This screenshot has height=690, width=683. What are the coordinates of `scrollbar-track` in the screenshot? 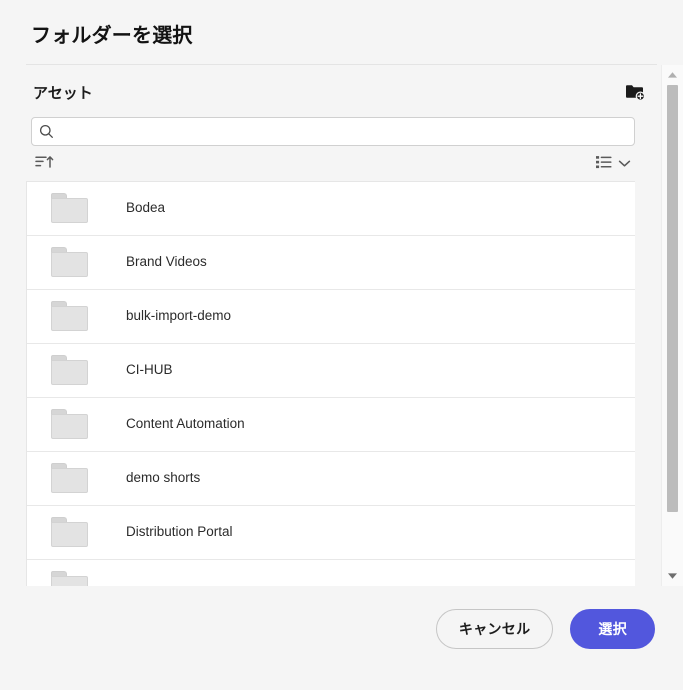 It's located at (673, 325).